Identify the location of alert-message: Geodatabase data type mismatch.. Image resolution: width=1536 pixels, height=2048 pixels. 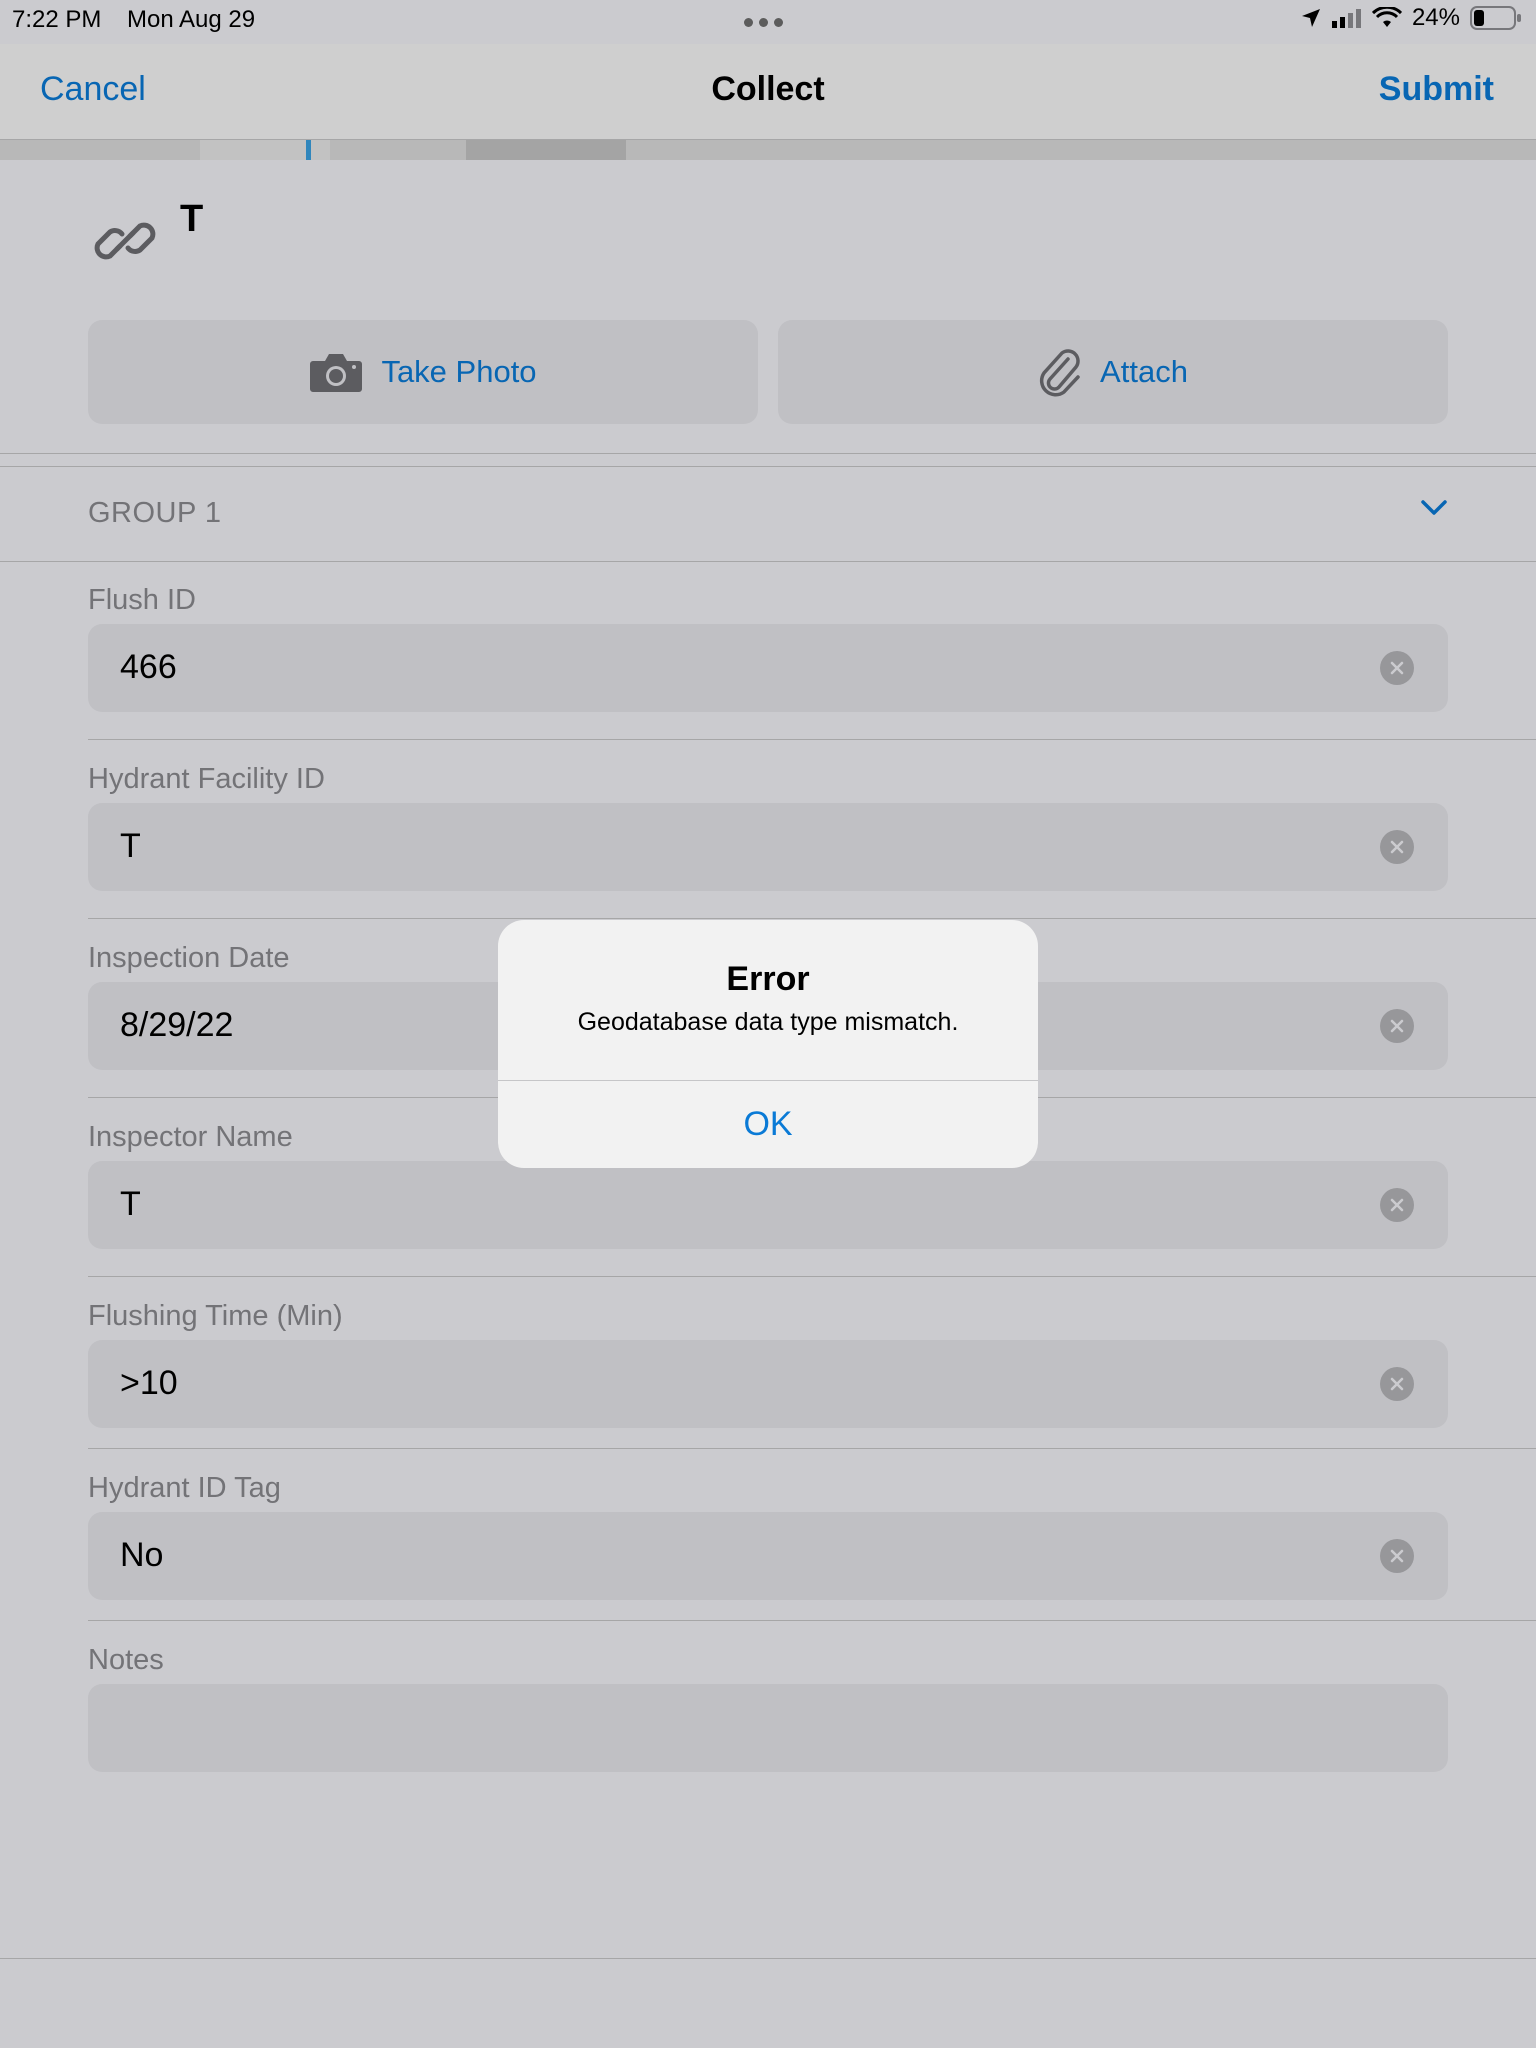
(768, 1022).